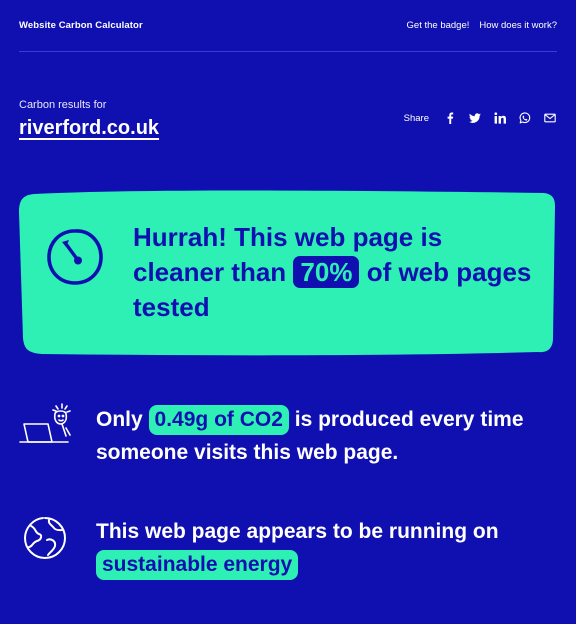 The height and width of the screenshot is (624, 576). What do you see at coordinates (450, 118) in the screenshot?
I see `facebook-icon` at bounding box center [450, 118].